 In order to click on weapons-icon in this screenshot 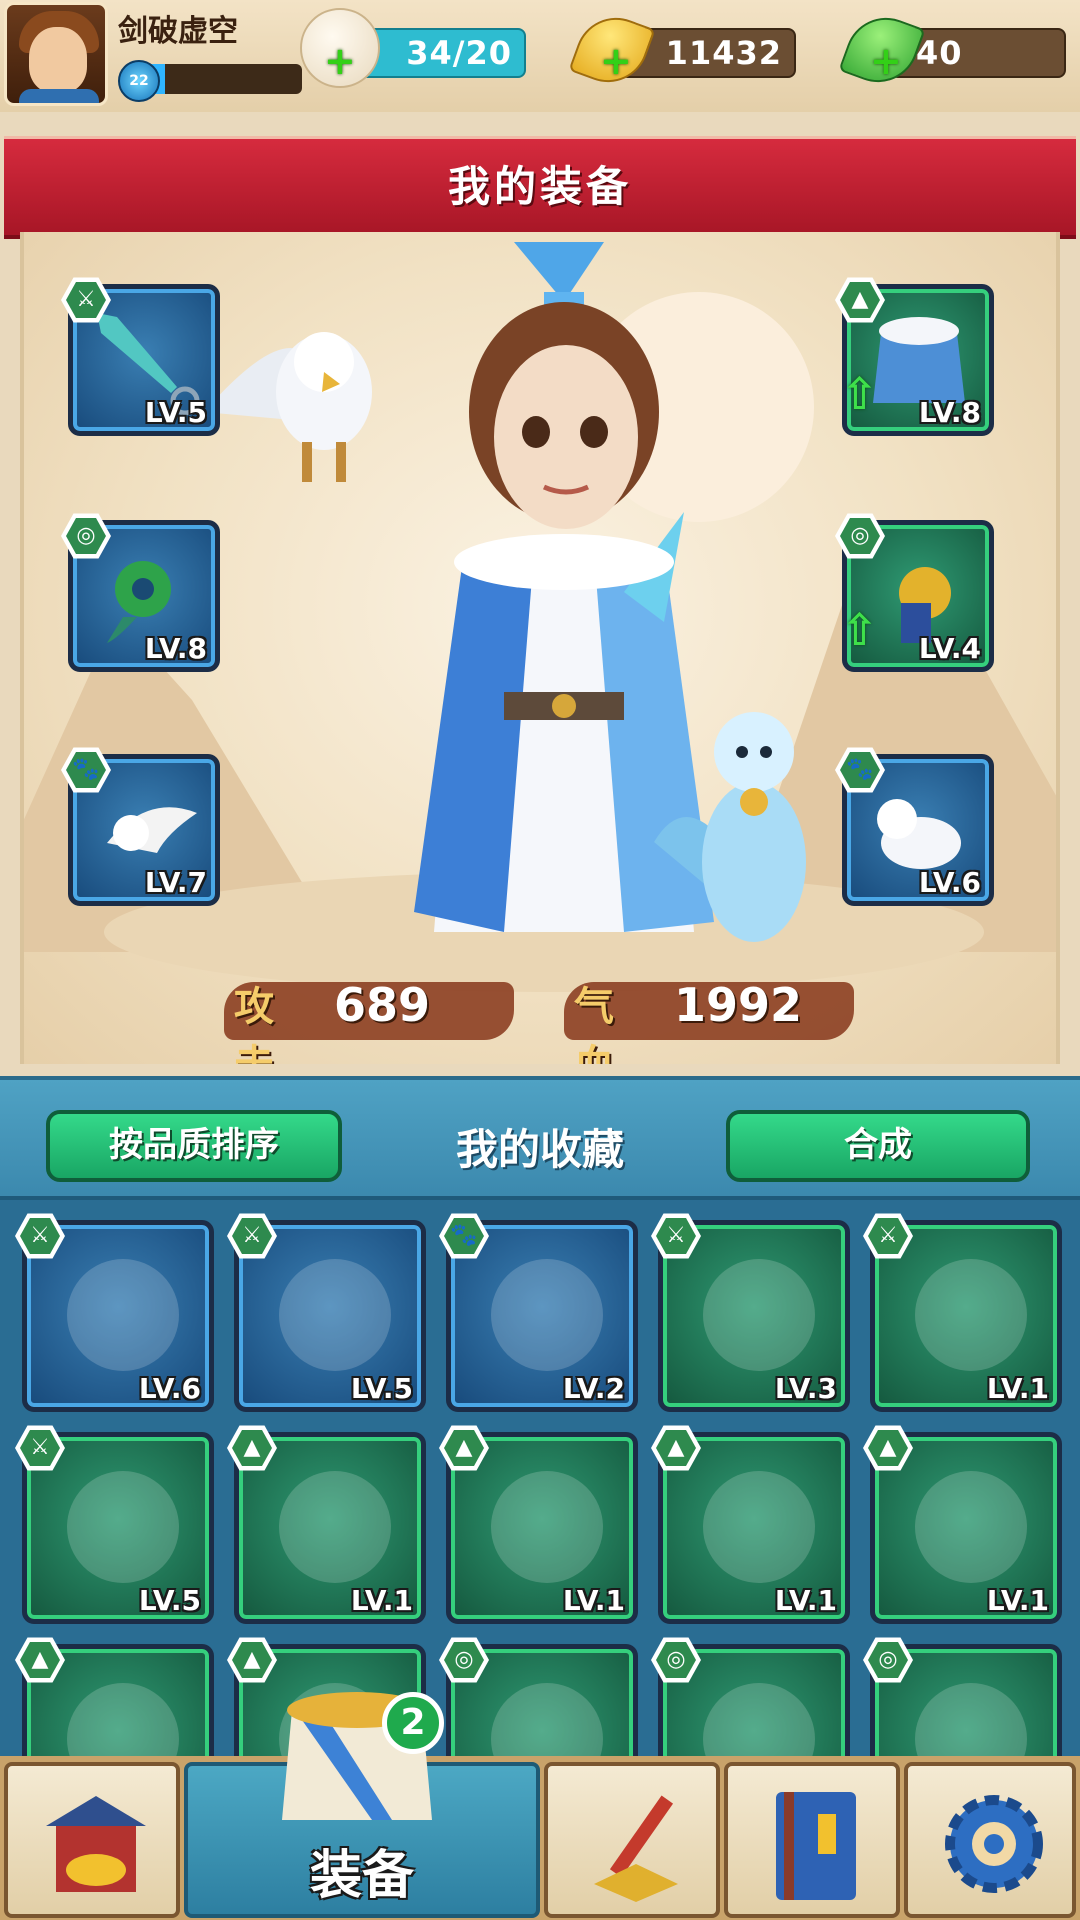, I will do `click(636, 1848)`.